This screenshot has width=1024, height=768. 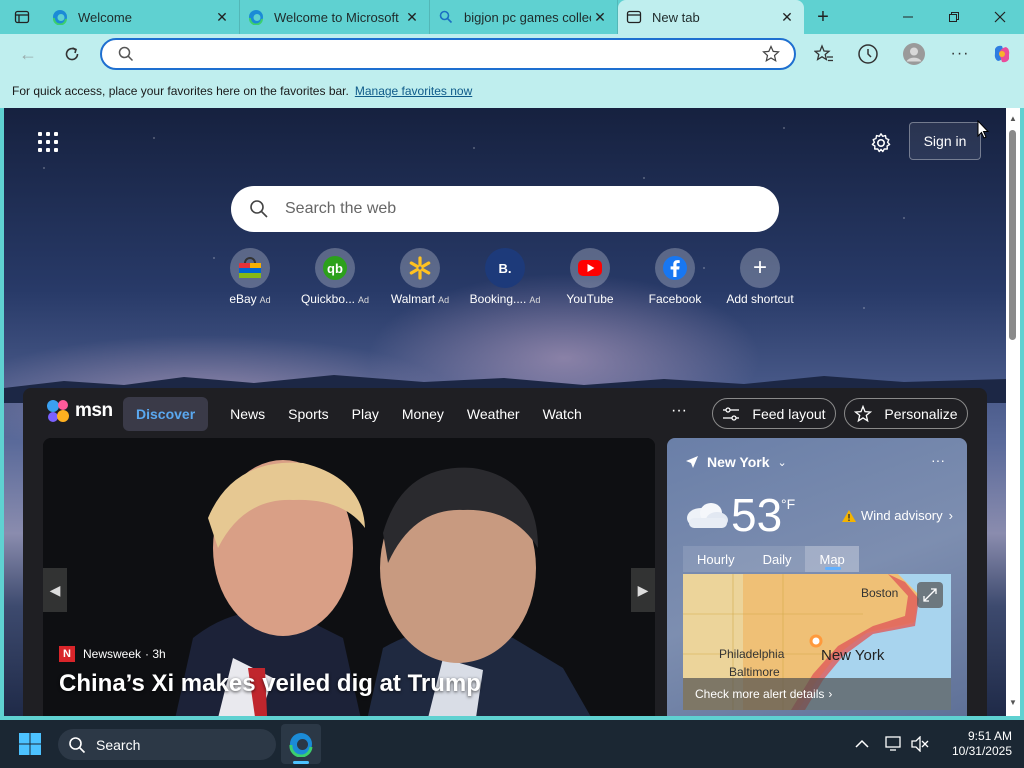 I want to click on tab-title: New tab, so click(x=676, y=17).